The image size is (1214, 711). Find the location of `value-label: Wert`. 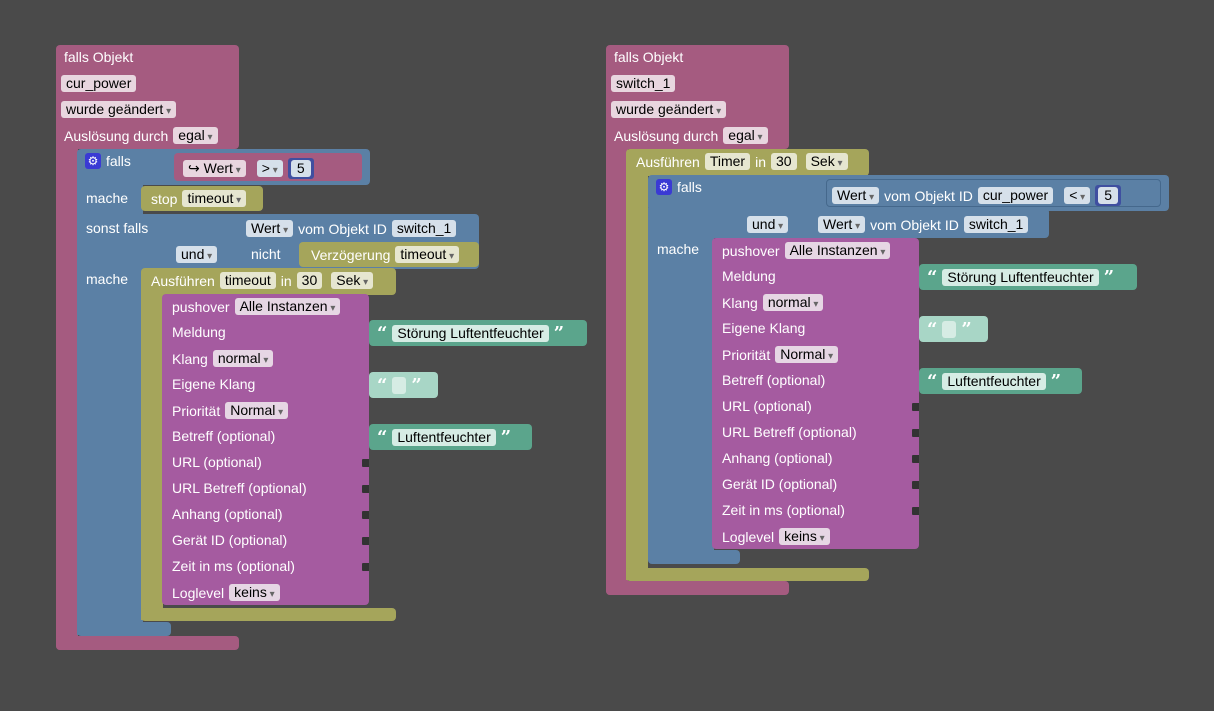

value-label: Wert is located at coordinates (218, 168).